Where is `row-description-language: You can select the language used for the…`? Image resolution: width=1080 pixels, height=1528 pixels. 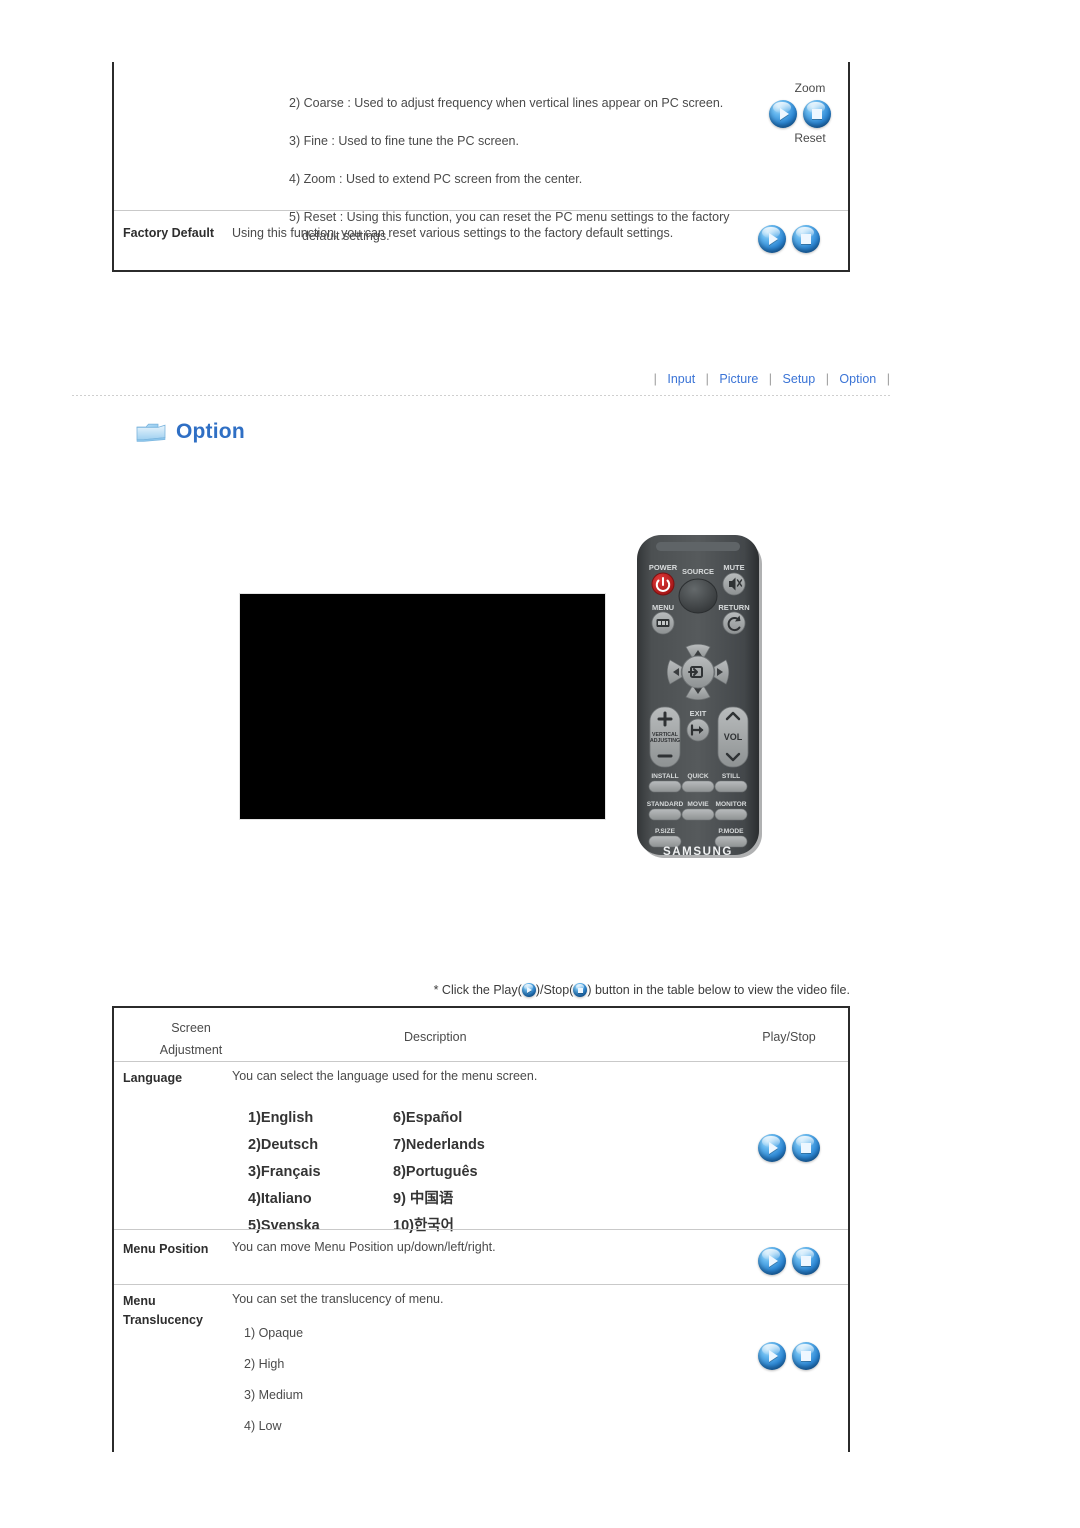 row-description-language: You can select the language used for the… is located at coordinates (385, 1076).